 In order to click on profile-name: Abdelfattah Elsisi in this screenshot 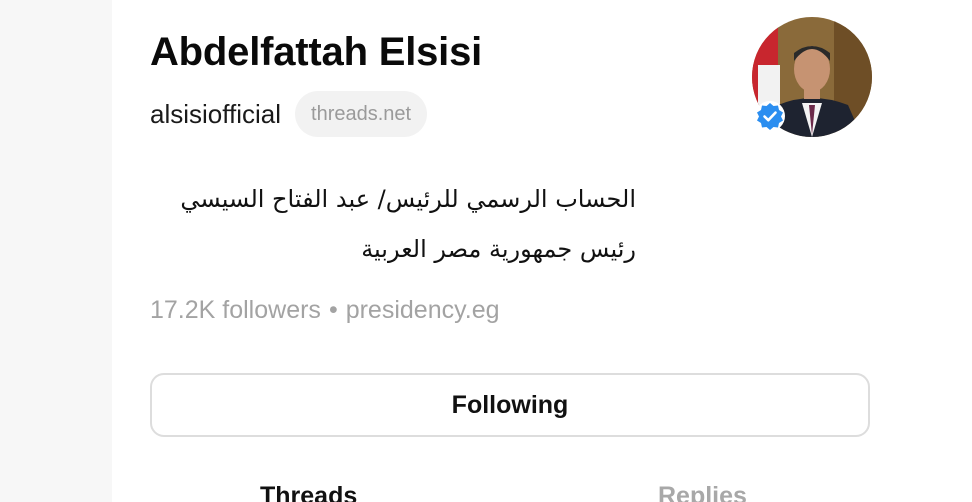, I will do `click(316, 52)`.